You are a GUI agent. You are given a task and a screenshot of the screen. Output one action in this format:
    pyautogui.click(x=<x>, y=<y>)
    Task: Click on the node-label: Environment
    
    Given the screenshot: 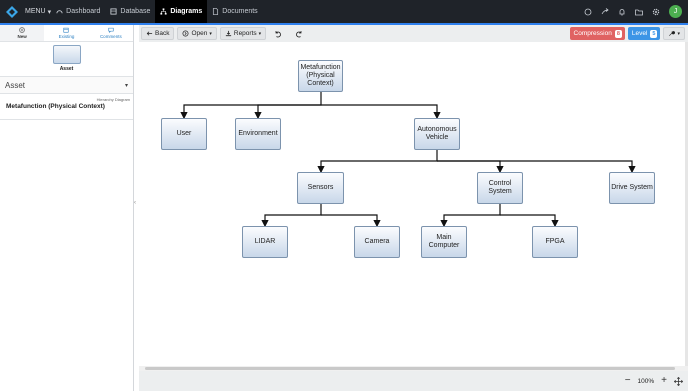 What is the action you would take?
    pyautogui.click(x=258, y=133)
    